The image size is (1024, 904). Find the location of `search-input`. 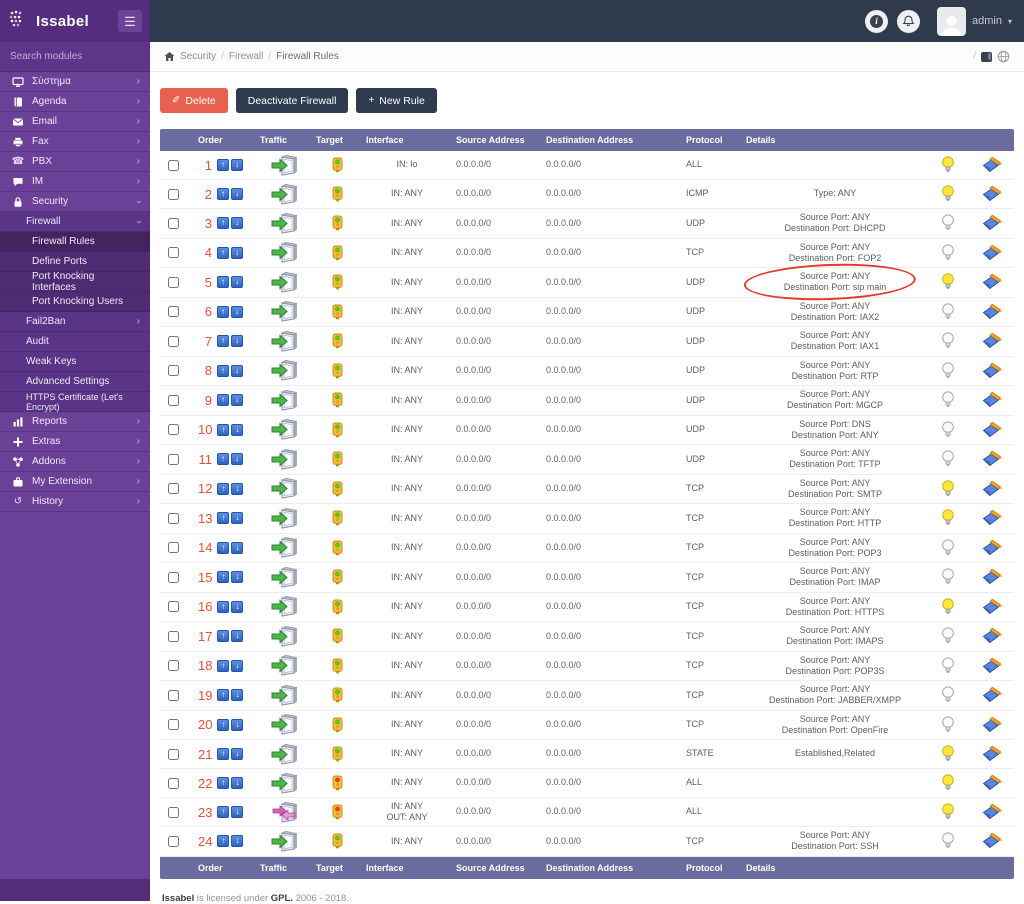

search-input is located at coordinates (76, 56).